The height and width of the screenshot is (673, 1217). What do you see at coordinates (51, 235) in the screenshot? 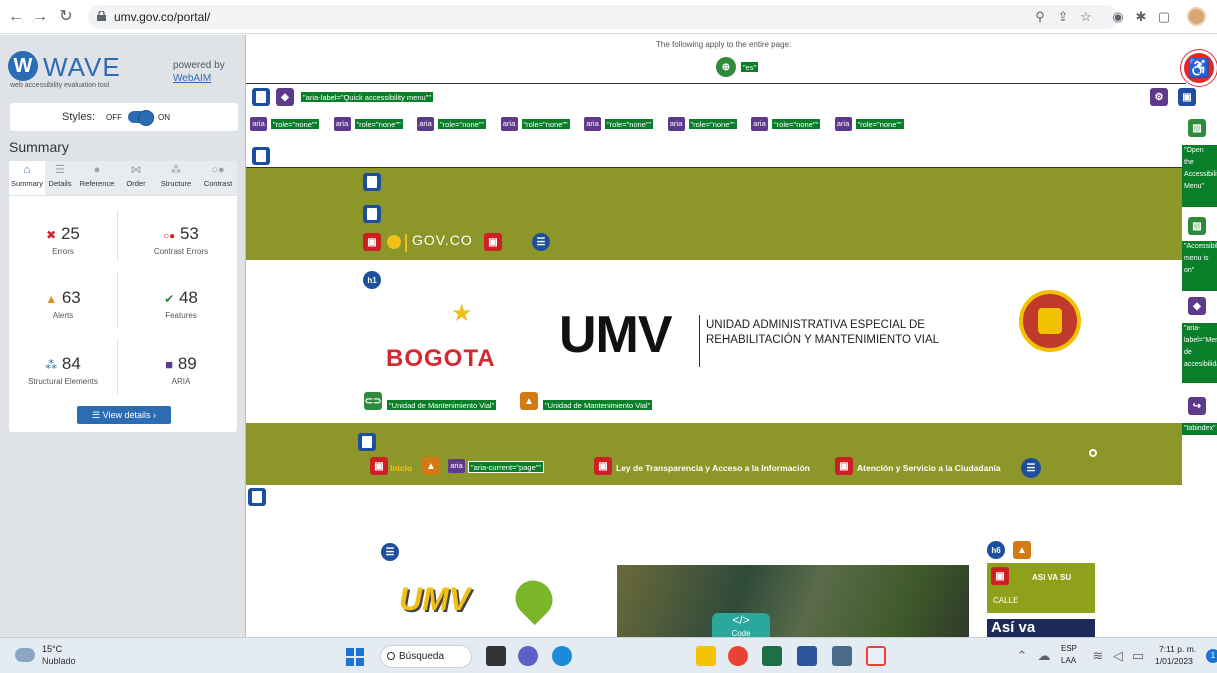
I see `error-icon: ✖` at bounding box center [51, 235].